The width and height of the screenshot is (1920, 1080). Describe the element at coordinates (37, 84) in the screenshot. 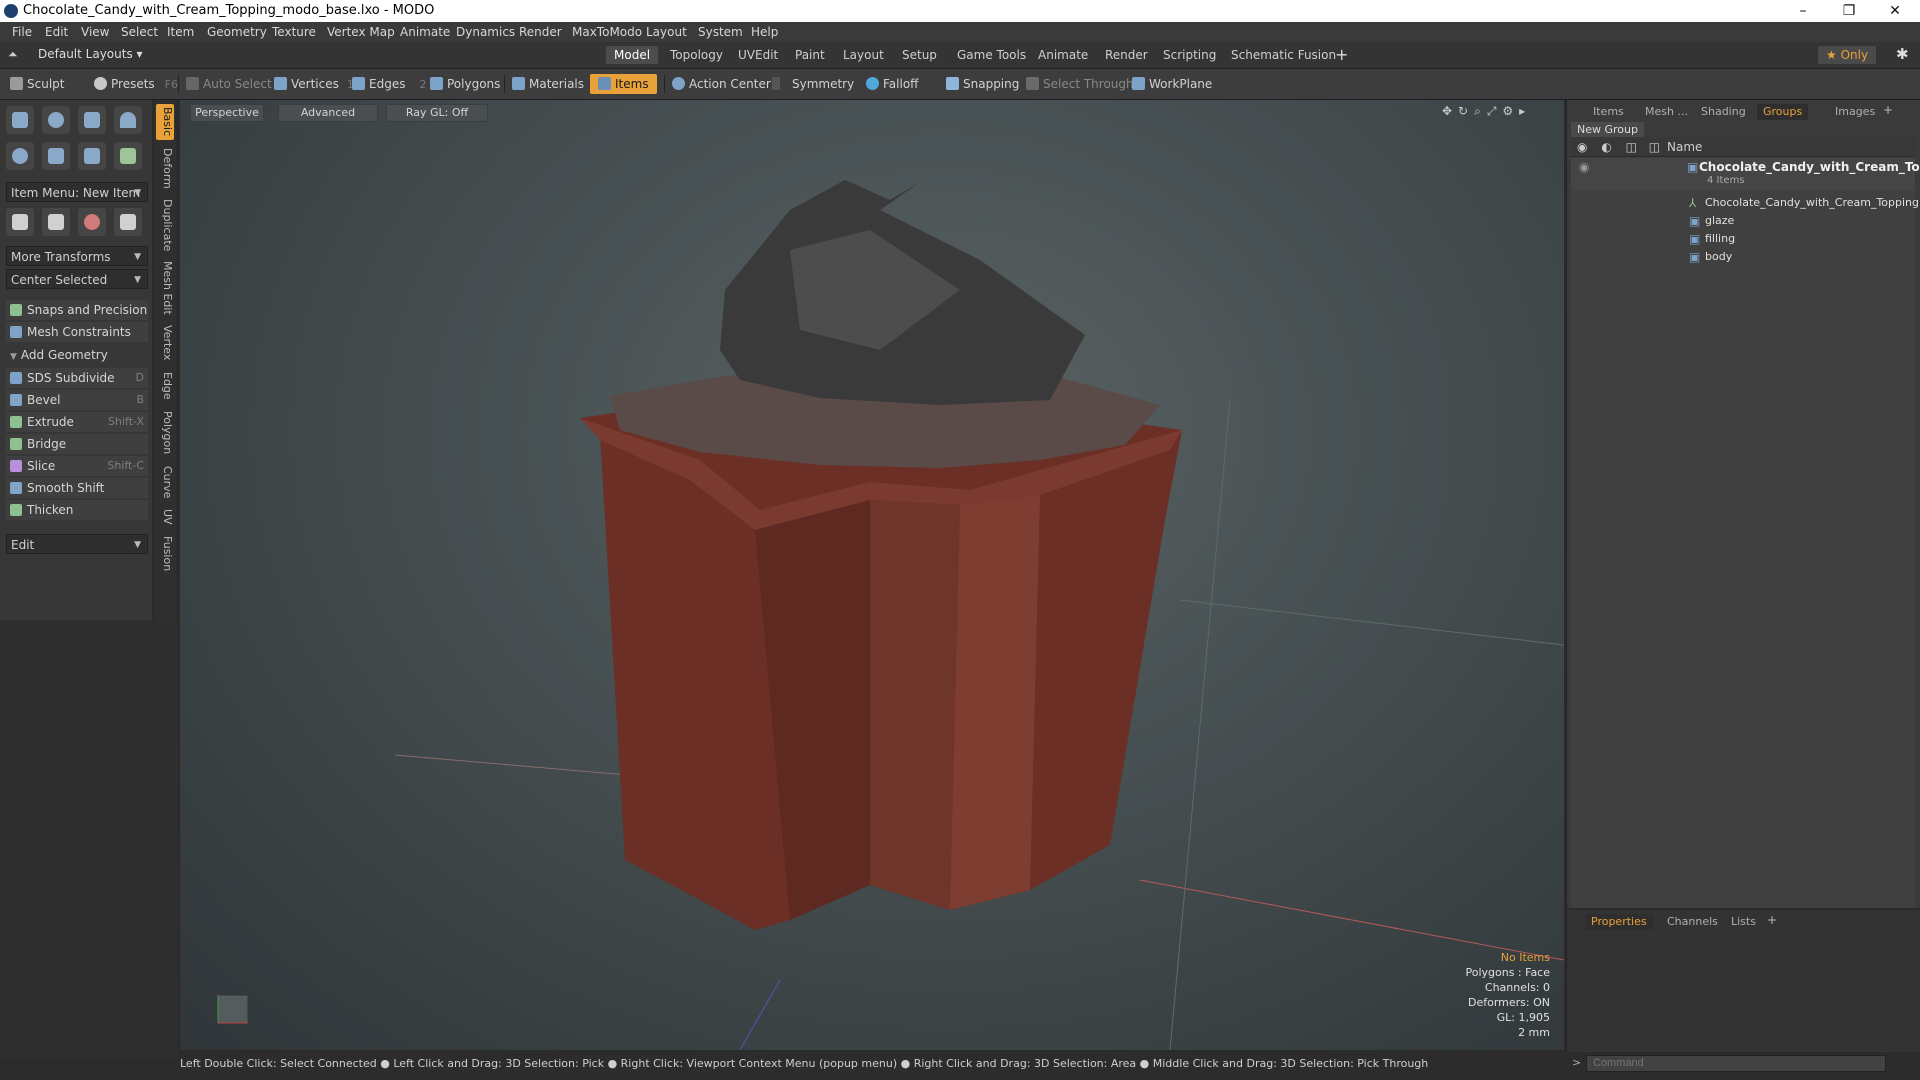

I see `sculpt-button: Sculpt` at that location.